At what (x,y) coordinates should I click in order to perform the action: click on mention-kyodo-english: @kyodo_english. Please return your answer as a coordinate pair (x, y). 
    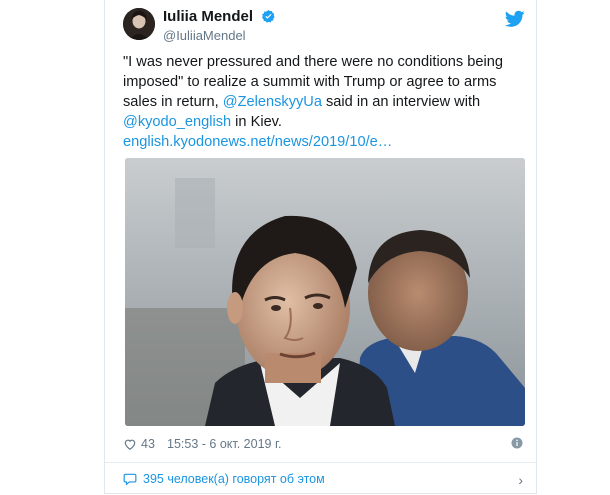
    Looking at the image, I should click on (177, 122).